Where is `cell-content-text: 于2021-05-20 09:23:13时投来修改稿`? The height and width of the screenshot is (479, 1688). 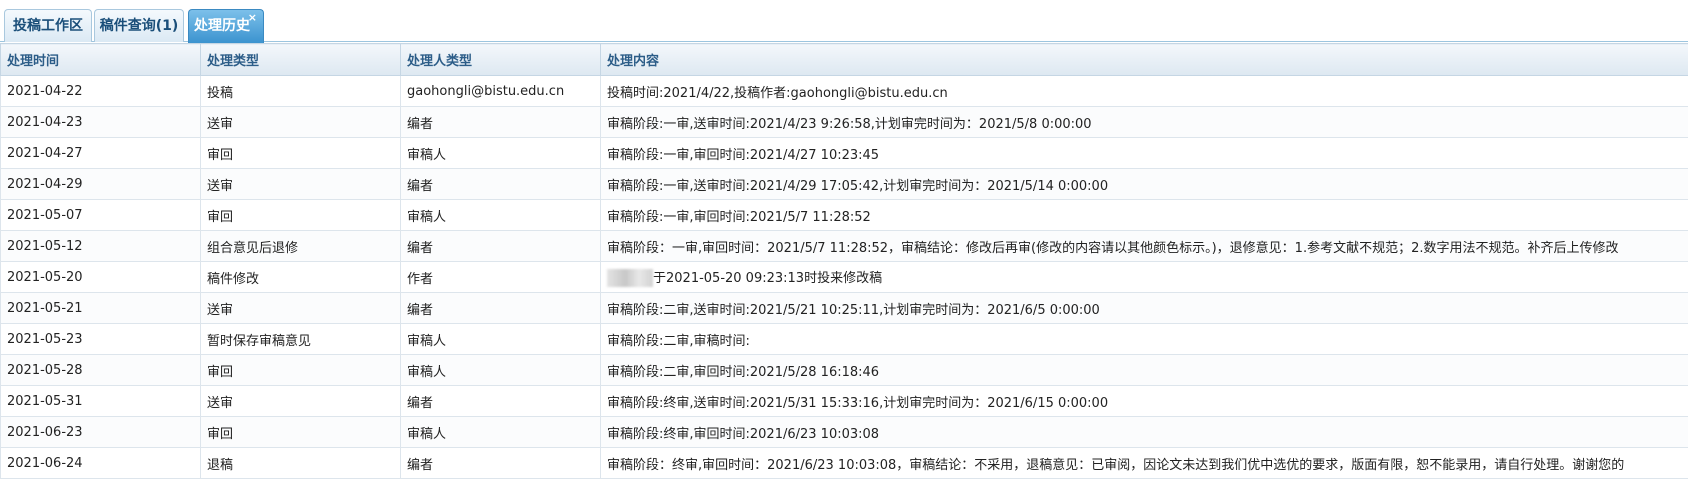
cell-content-text: 于2021-05-20 09:23:13时投来修改稿 is located at coordinates (767, 278).